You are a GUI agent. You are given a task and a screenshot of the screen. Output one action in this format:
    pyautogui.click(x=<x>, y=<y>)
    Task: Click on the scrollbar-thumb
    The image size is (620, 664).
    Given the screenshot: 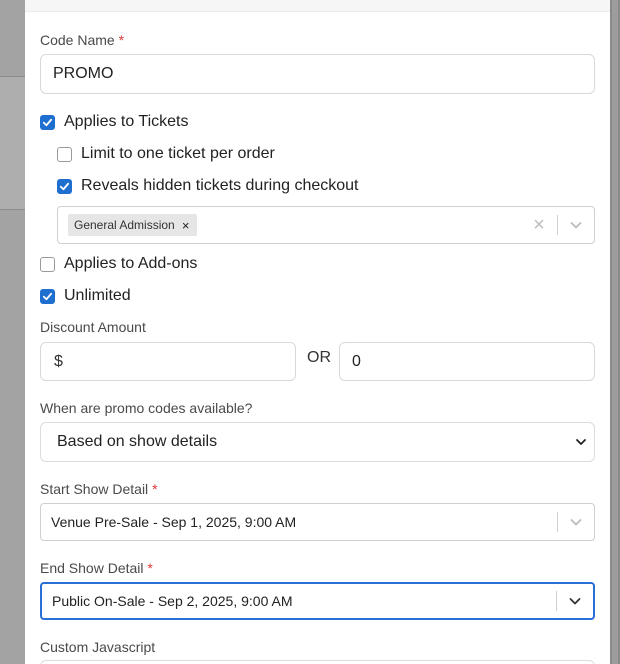 What is the action you would take?
    pyautogui.click(x=615, y=332)
    